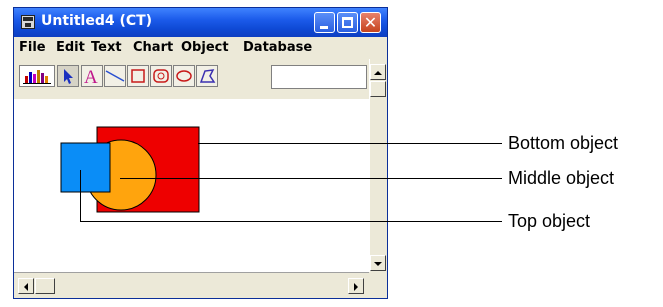  Describe the element at coordinates (563, 143) in the screenshot. I see `bottom-object-label: Bottom object` at that location.